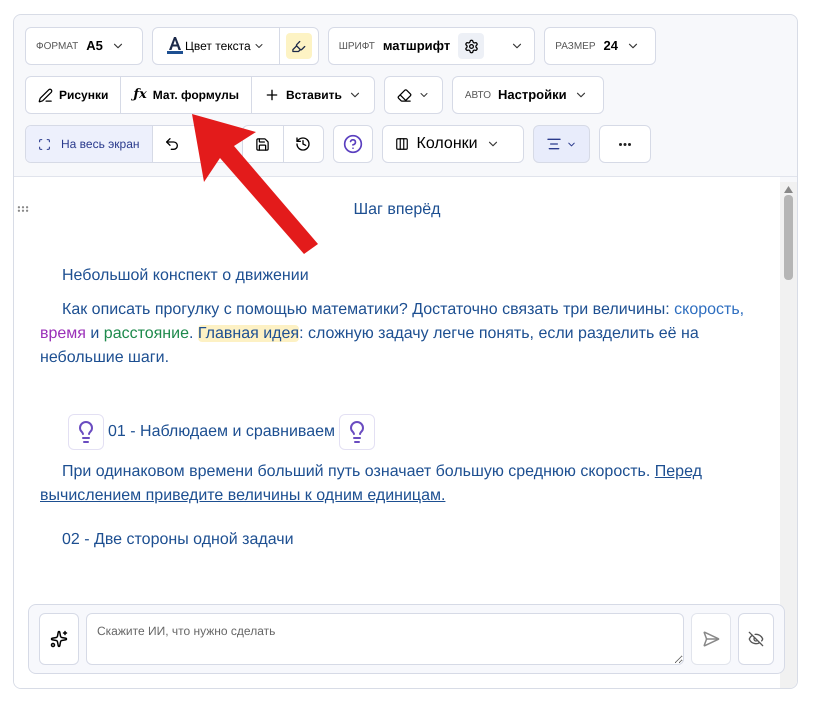 This screenshot has width=817, height=710. What do you see at coordinates (94, 46) in the screenshot?
I see `format-value: A5` at bounding box center [94, 46].